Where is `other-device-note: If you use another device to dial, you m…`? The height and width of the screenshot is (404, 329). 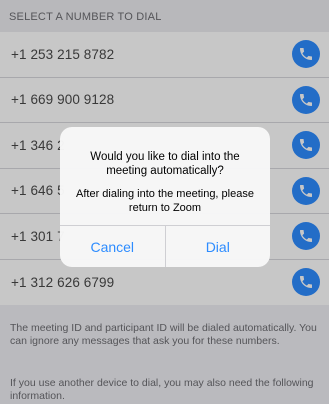
other-device-note: If you use another device to dial, you m… is located at coordinates (162, 389).